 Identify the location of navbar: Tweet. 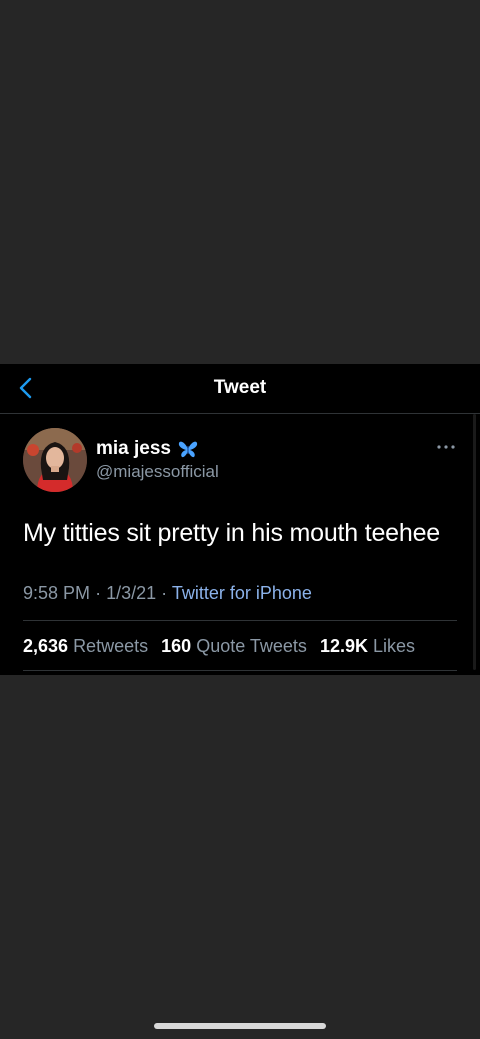
(240, 389).